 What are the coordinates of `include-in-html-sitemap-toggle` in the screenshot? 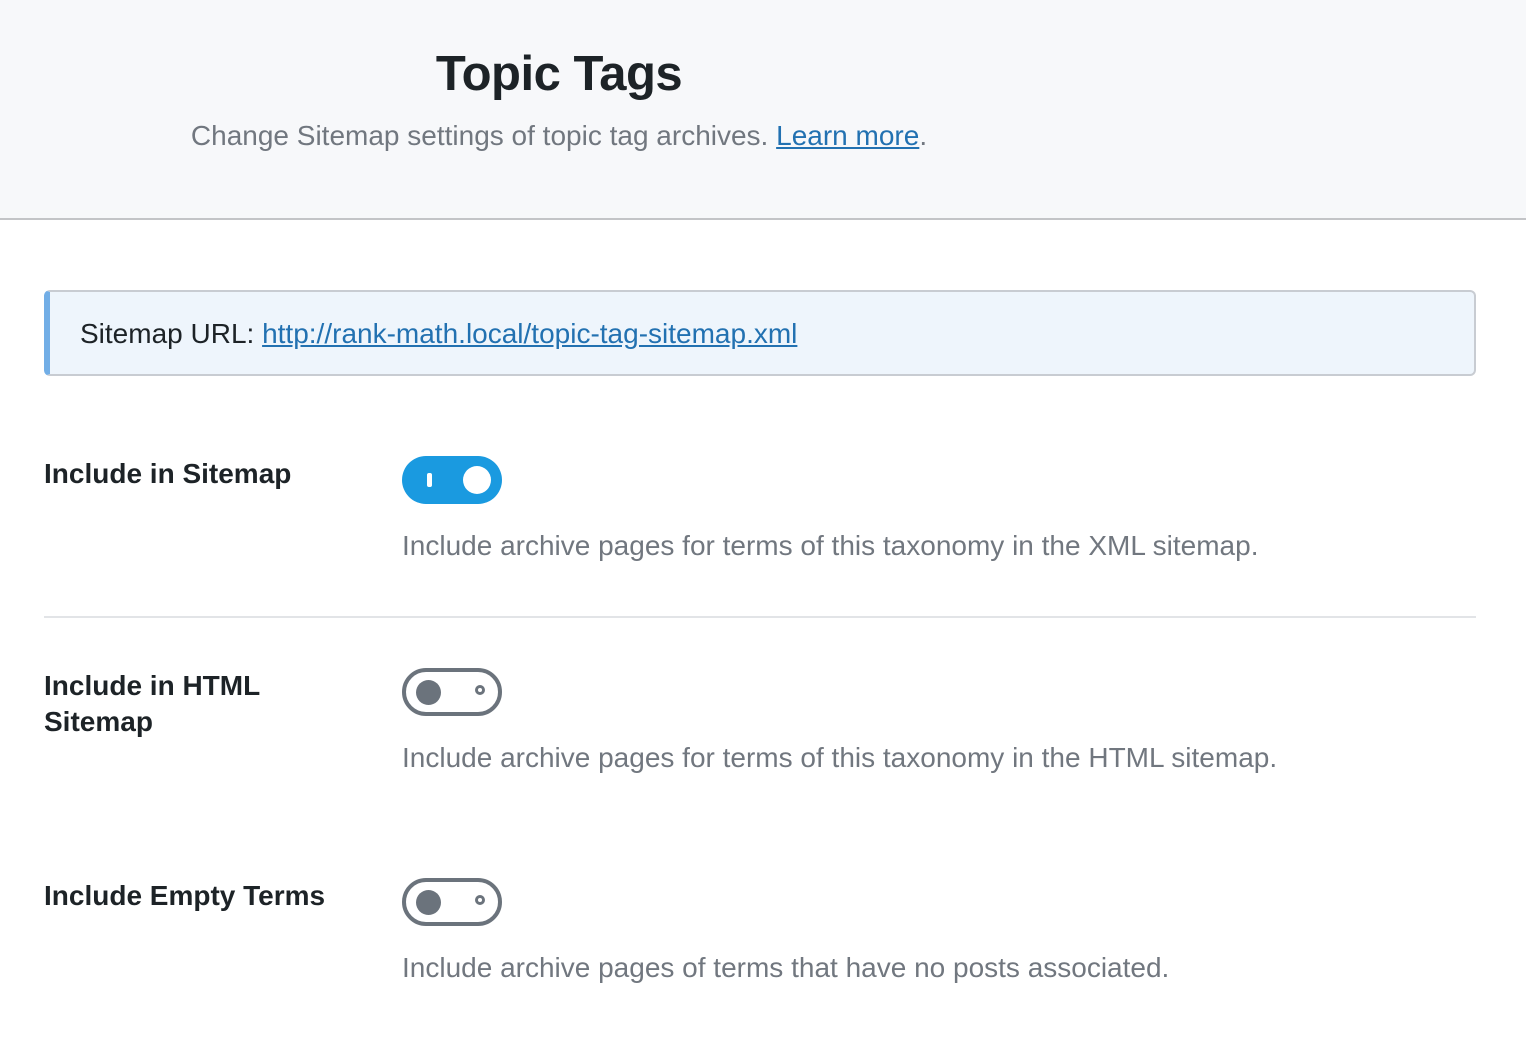 It's located at (452, 692).